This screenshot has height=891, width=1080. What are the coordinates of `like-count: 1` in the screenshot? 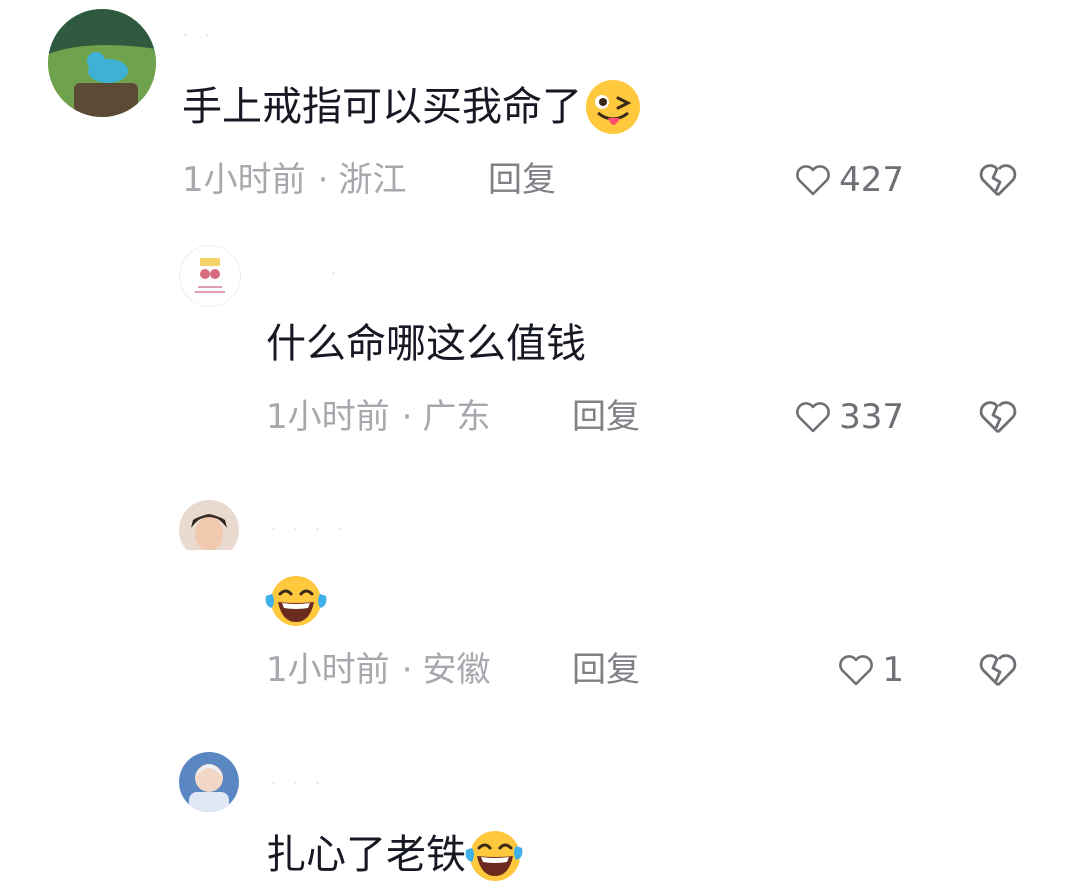 It's located at (893, 670).